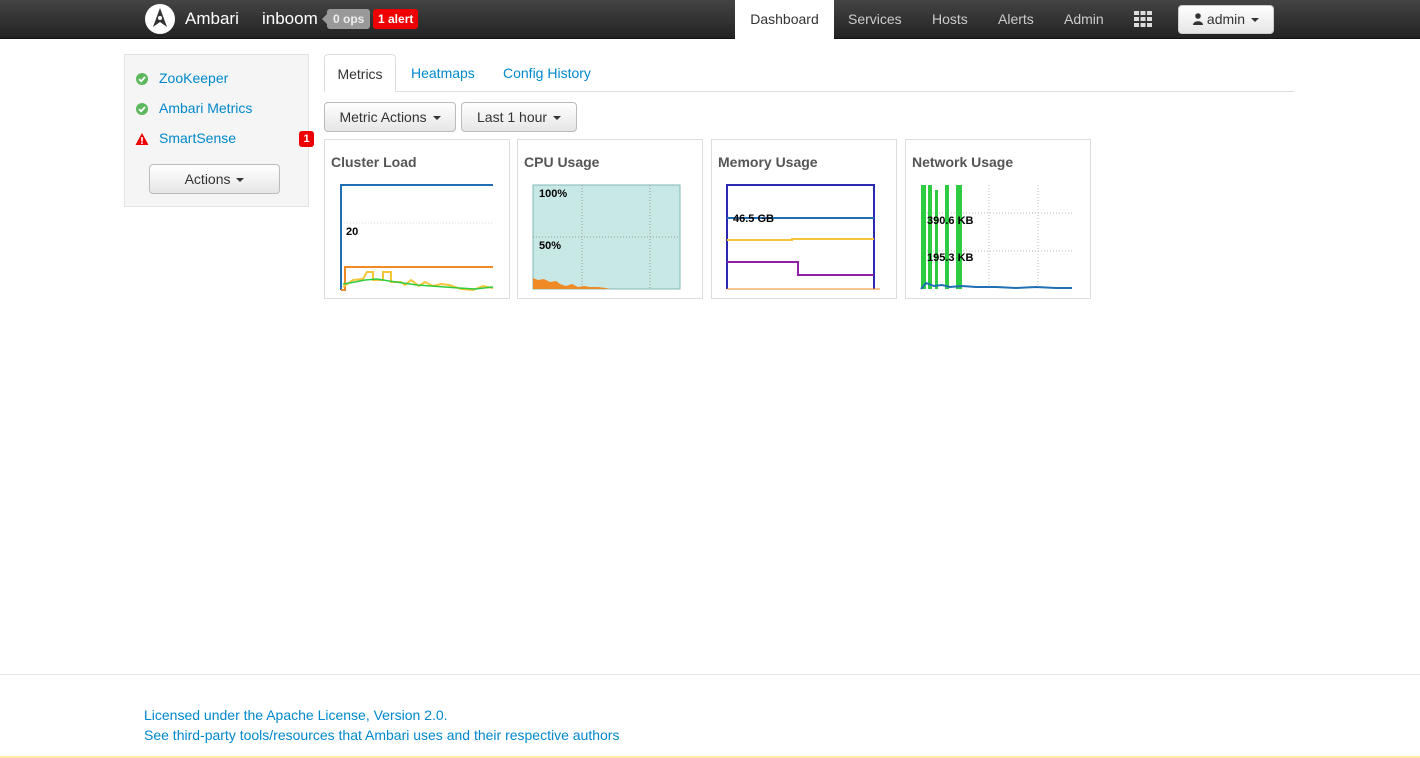 The image size is (1420, 758). Describe the element at coordinates (383, 117) in the screenshot. I see `metric-actions-label: Metric Actions` at that location.